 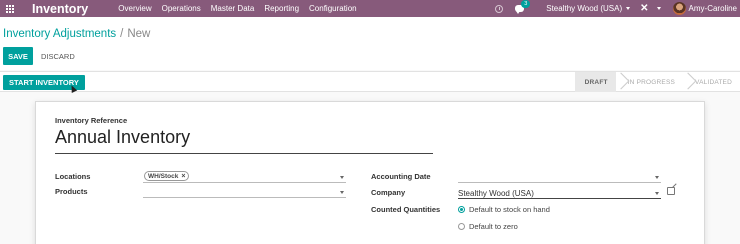 What do you see at coordinates (233, 8) in the screenshot?
I see `menu-master-data: Master Data` at bounding box center [233, 8].